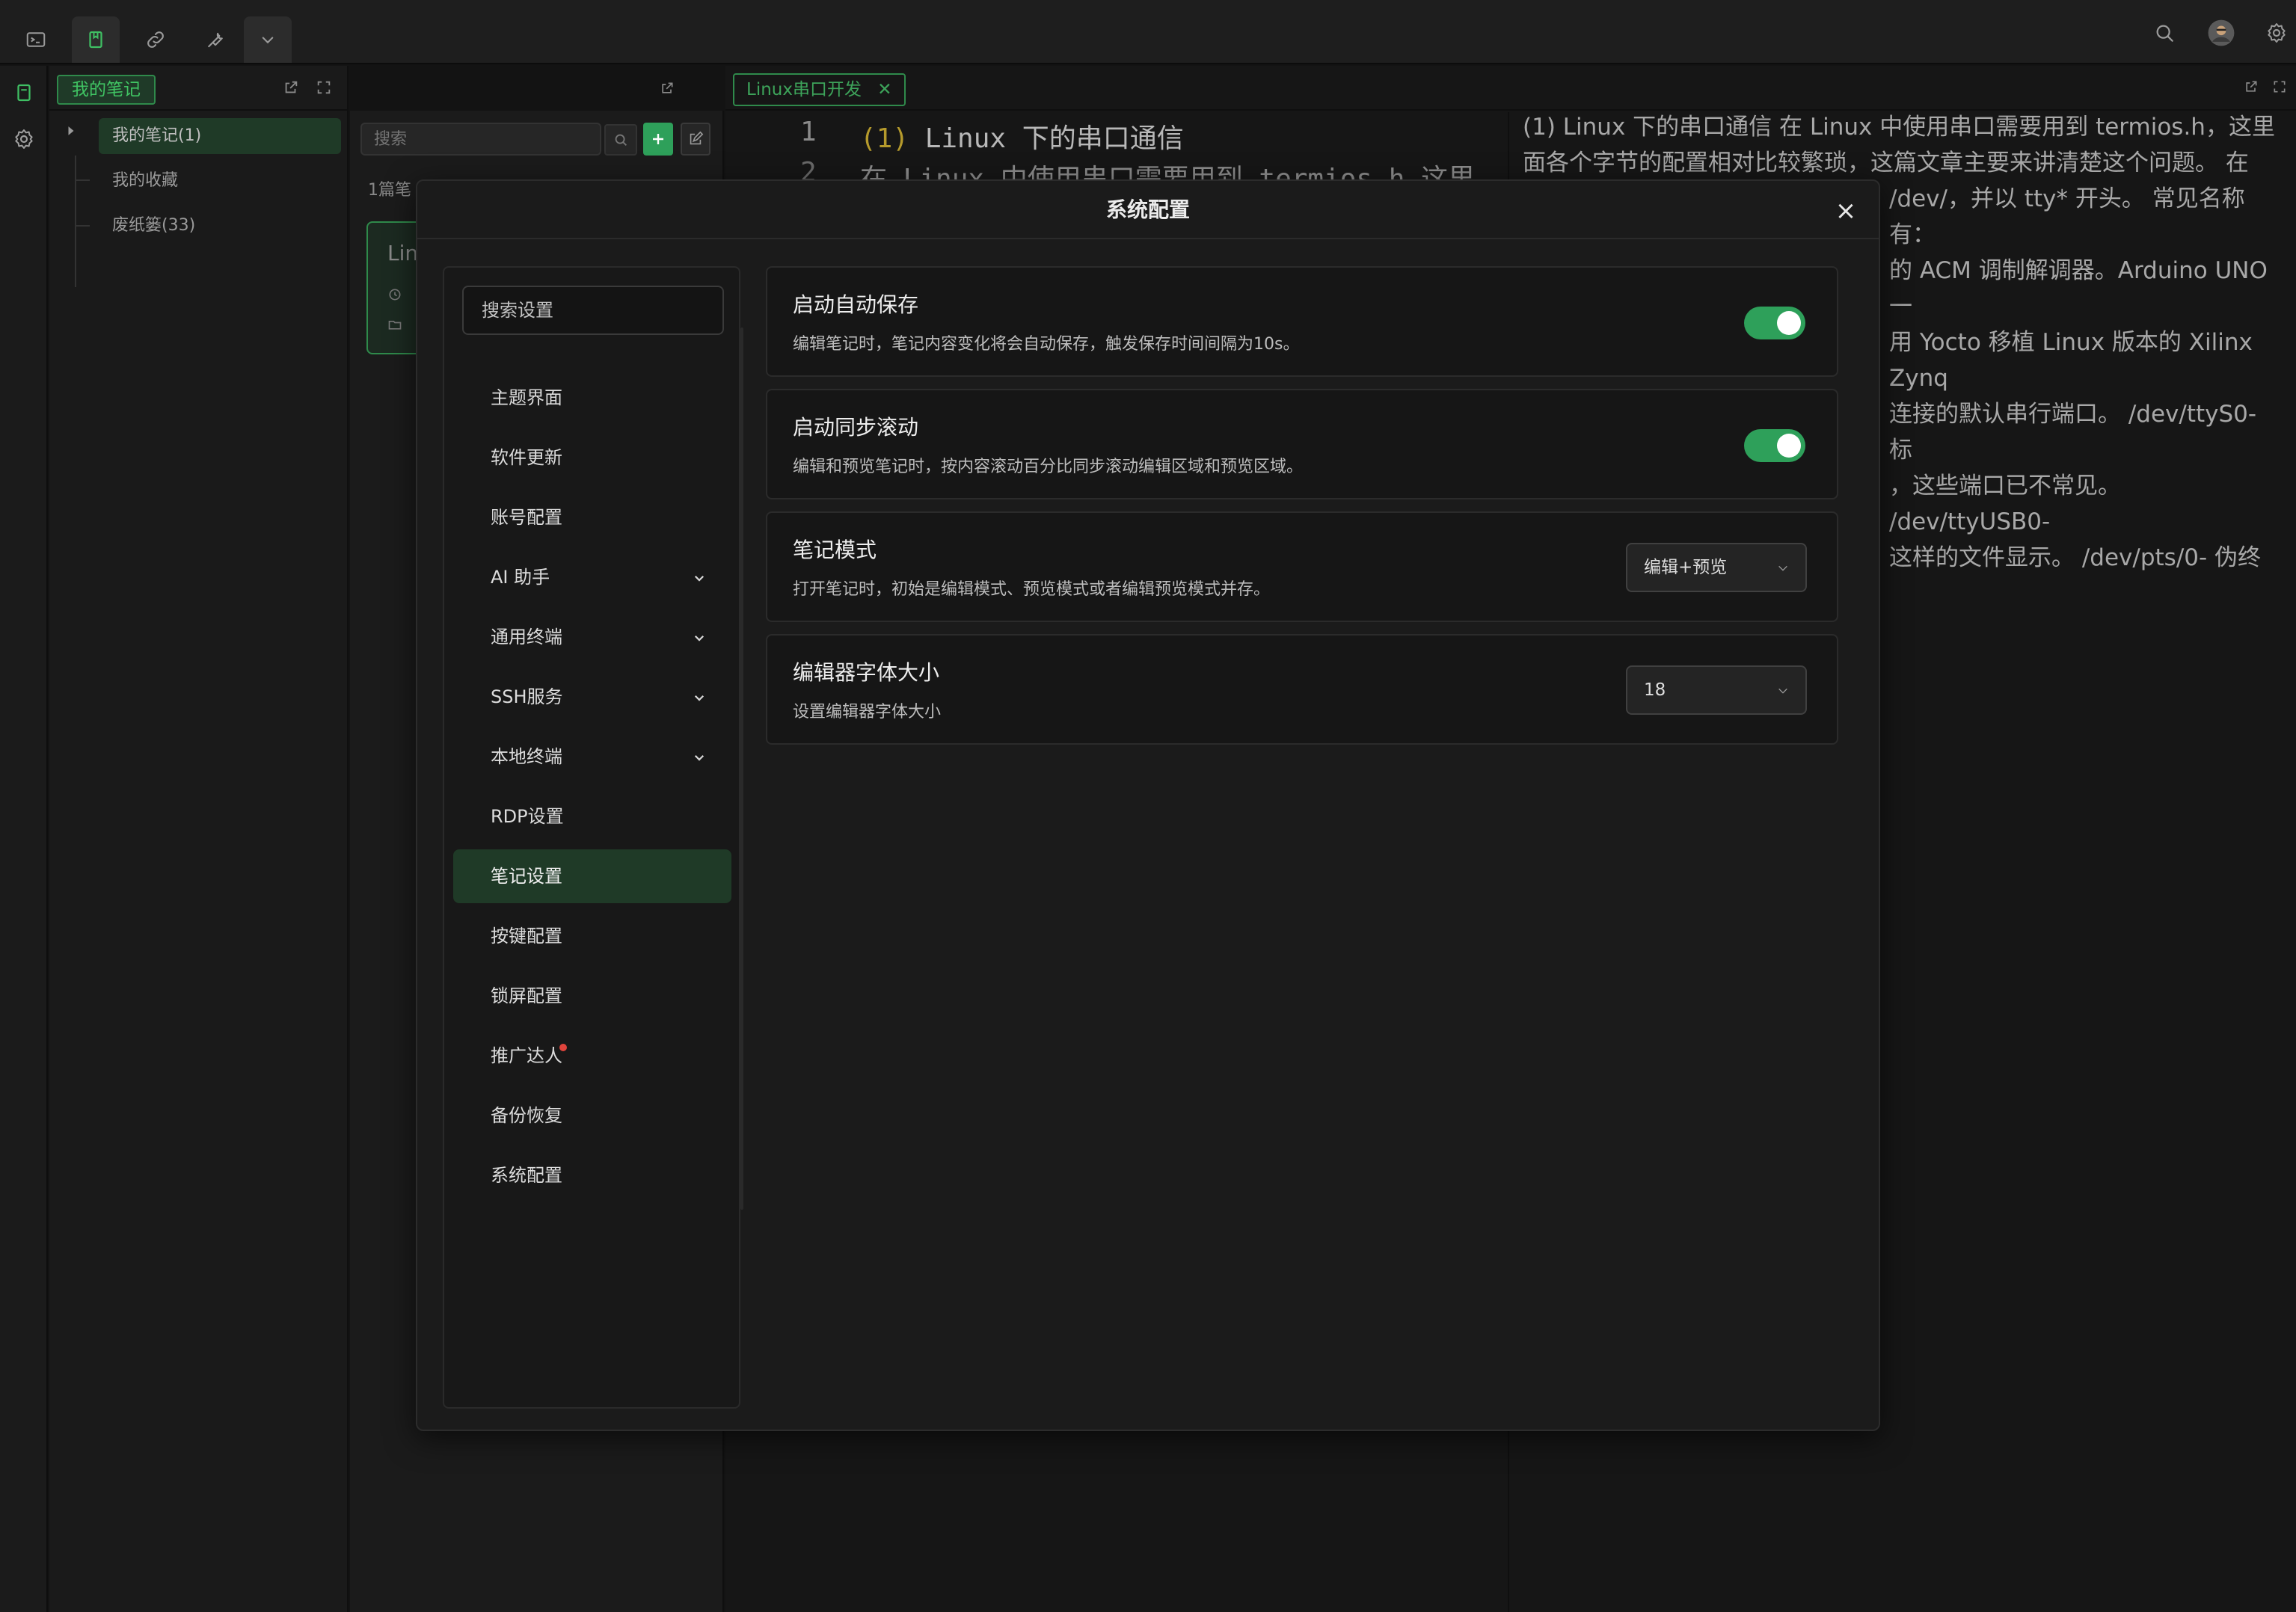 The height and width of the screenshot is (1612, 2296). I want to click on rail-settings-button, so click(24, 139).